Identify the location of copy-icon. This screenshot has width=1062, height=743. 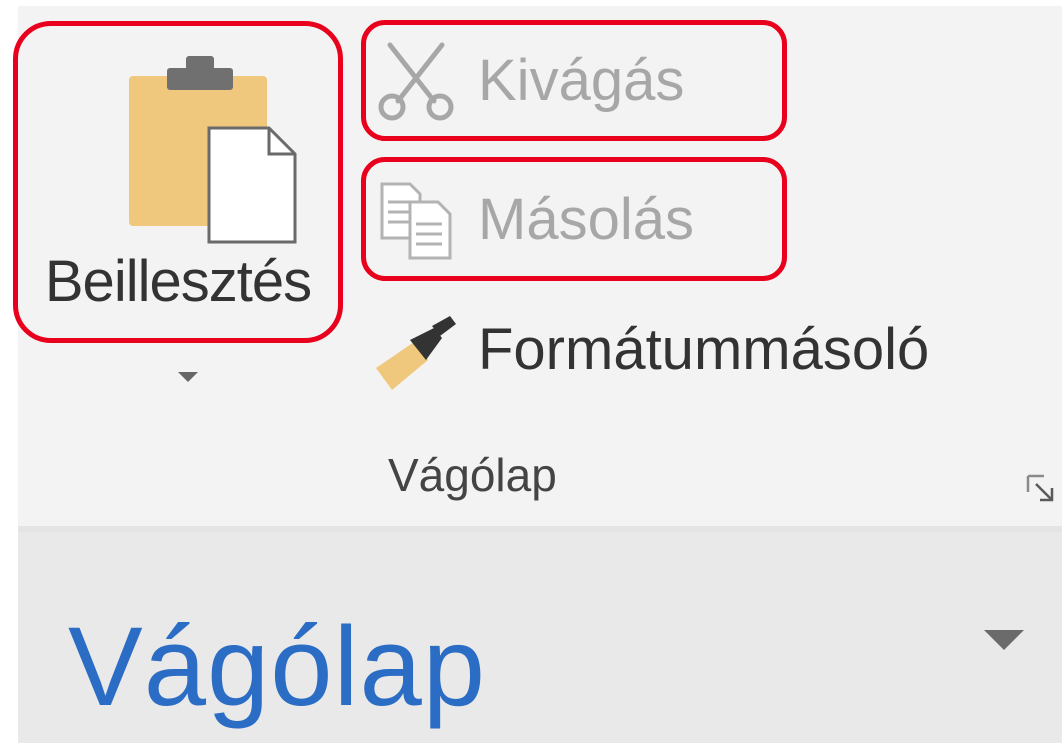
(416, 221).